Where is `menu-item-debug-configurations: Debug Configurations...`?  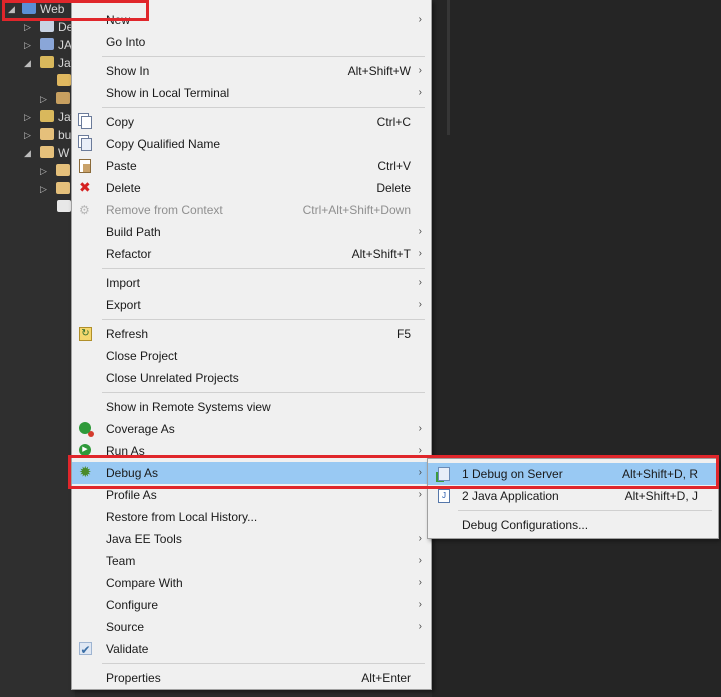
menu-item-debug-configurations: Debug Configurations... is located at coordinates (573, 525).